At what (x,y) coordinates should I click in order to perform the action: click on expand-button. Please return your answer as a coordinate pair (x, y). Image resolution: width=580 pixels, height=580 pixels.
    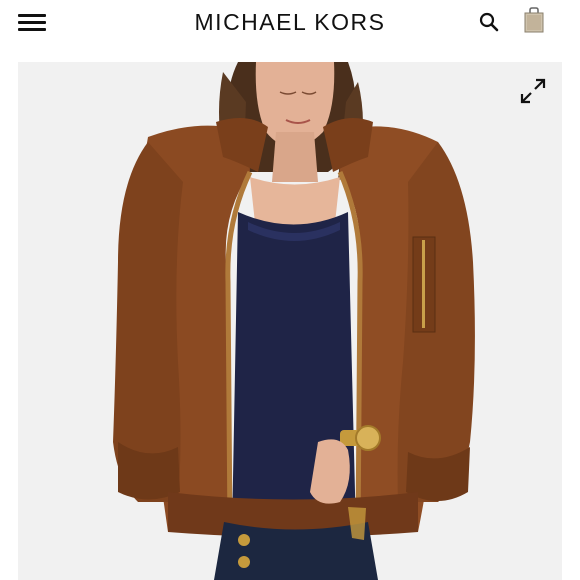
    Looking at the image, I should click on (533, 91).